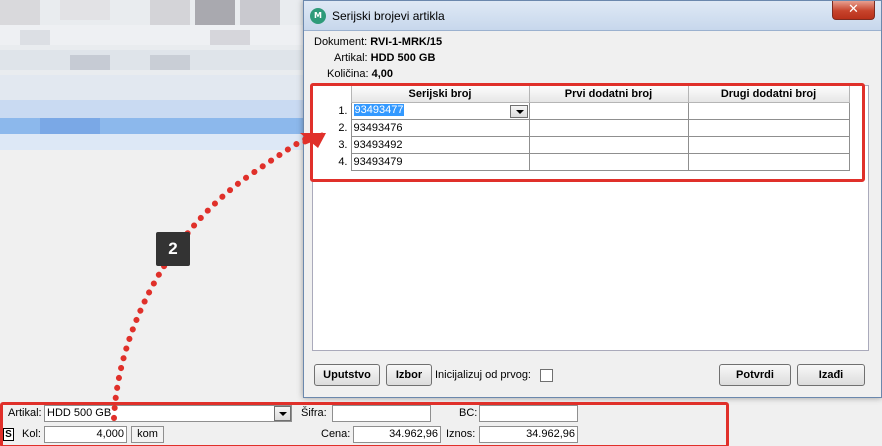  Describe the element at coordinates (173, 249) in the screenshot. I see `step-number-badge: 2` at that location.